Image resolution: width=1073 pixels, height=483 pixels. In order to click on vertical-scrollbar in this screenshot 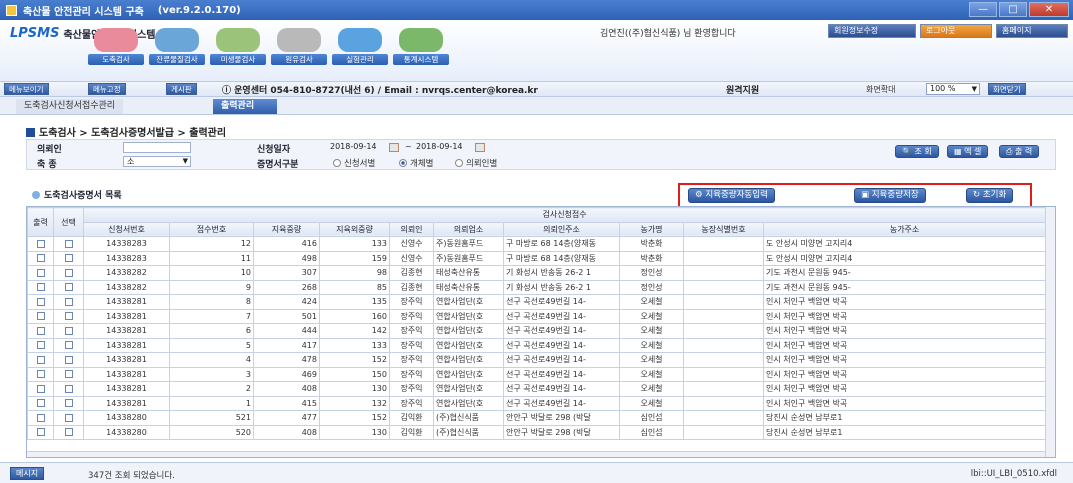, I will do `click(1050, 332)`.